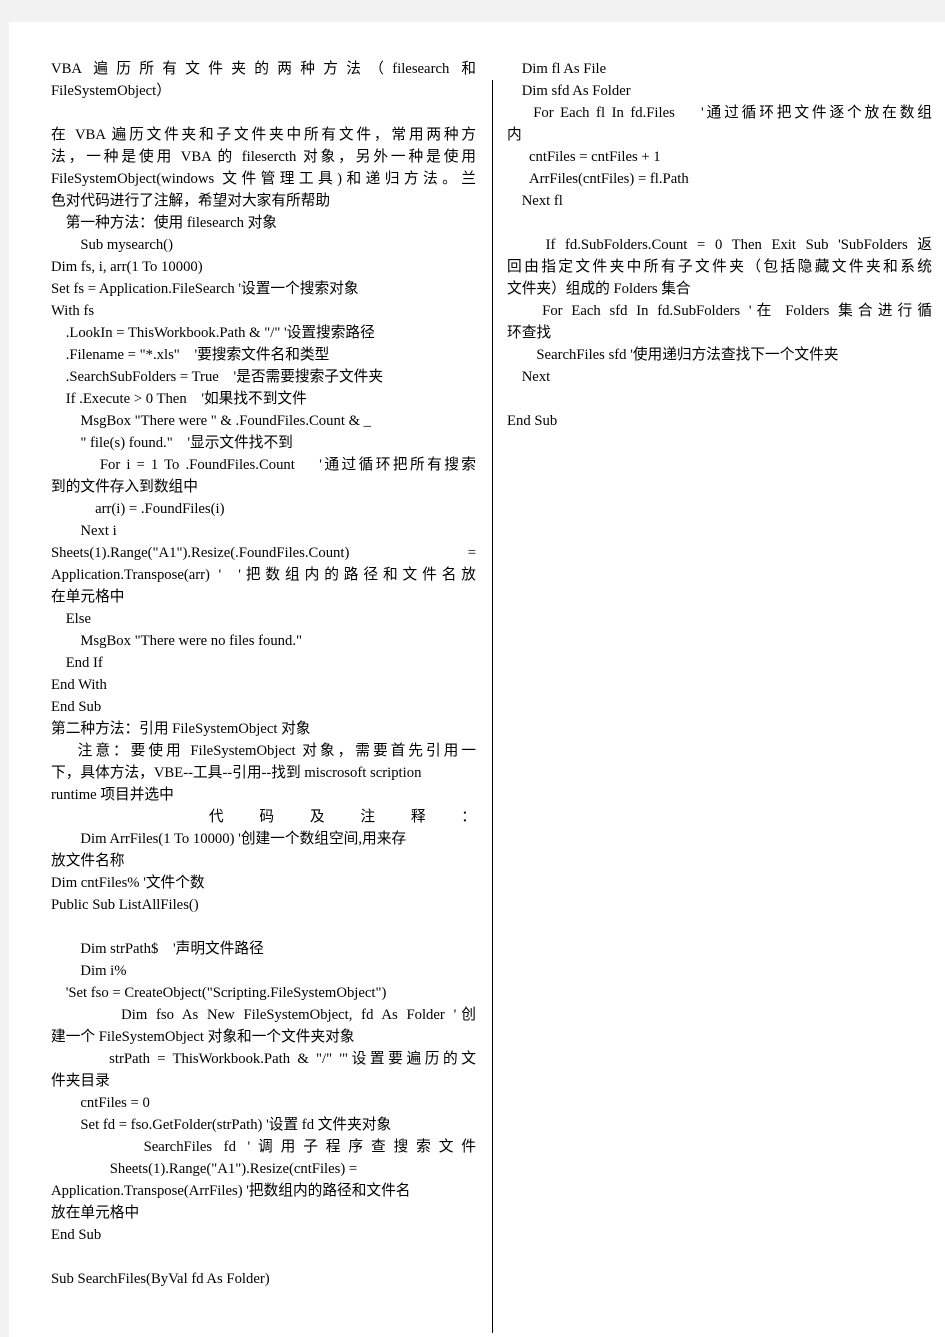 This screenshot has height=1337, width=945. Describe the element at coordinates (157, 949) in the screenshot. I see `left-column-line: Dim strPath$ '声明文件路径` at that location.